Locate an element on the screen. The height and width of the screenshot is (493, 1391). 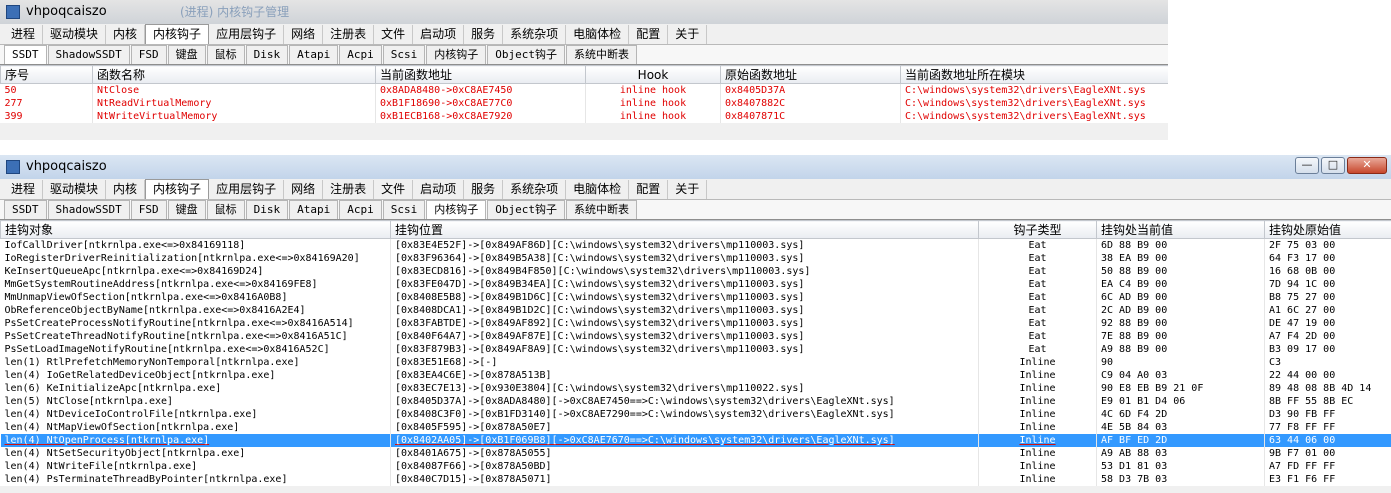
table-cell: 7D 94 1C 00 is located at coordinates (1327, 284).